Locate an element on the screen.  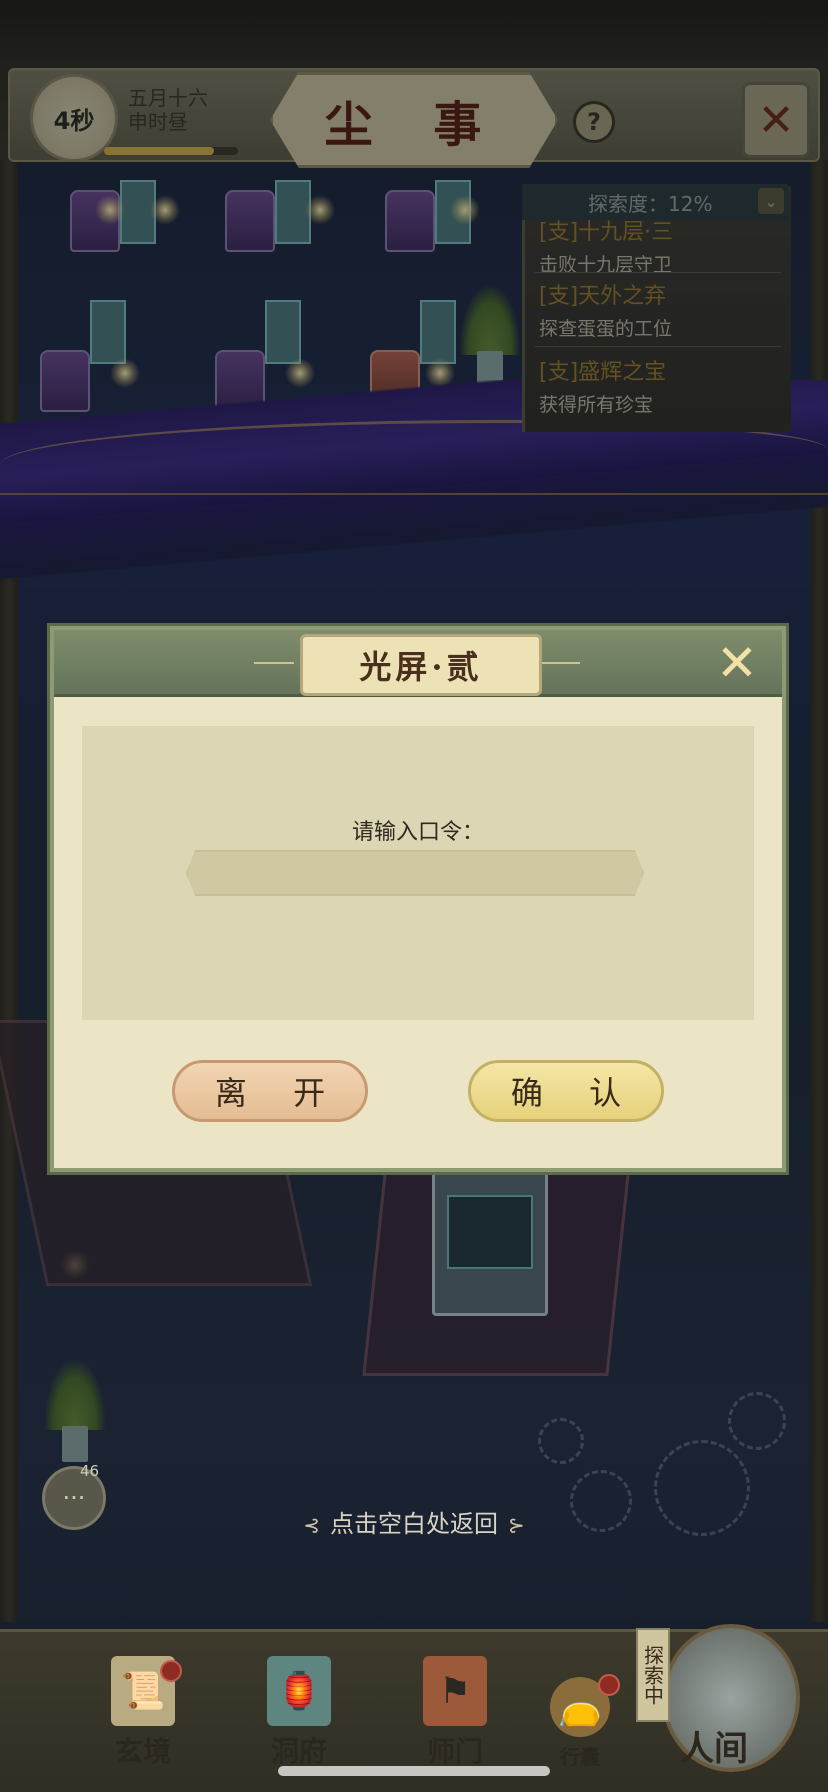
exploring-tag: 探索中 is located at coordinates (653, 1675).